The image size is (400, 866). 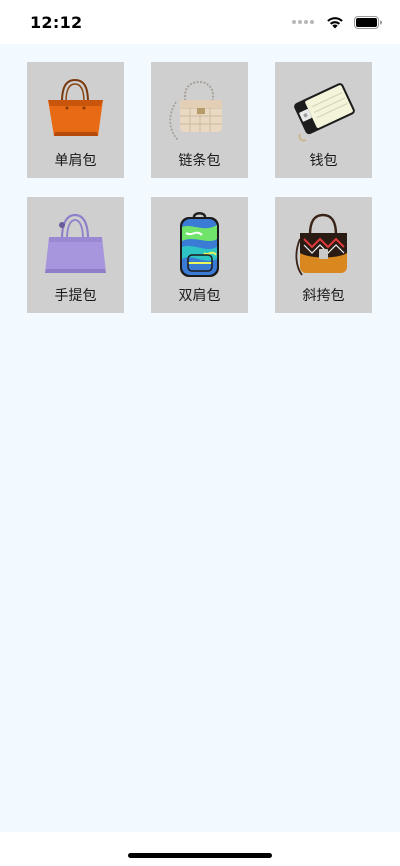 What do you see at coordinates (324, 112) in the screenshot?
I see `wallet-icon` at bounding box center [324, 112].